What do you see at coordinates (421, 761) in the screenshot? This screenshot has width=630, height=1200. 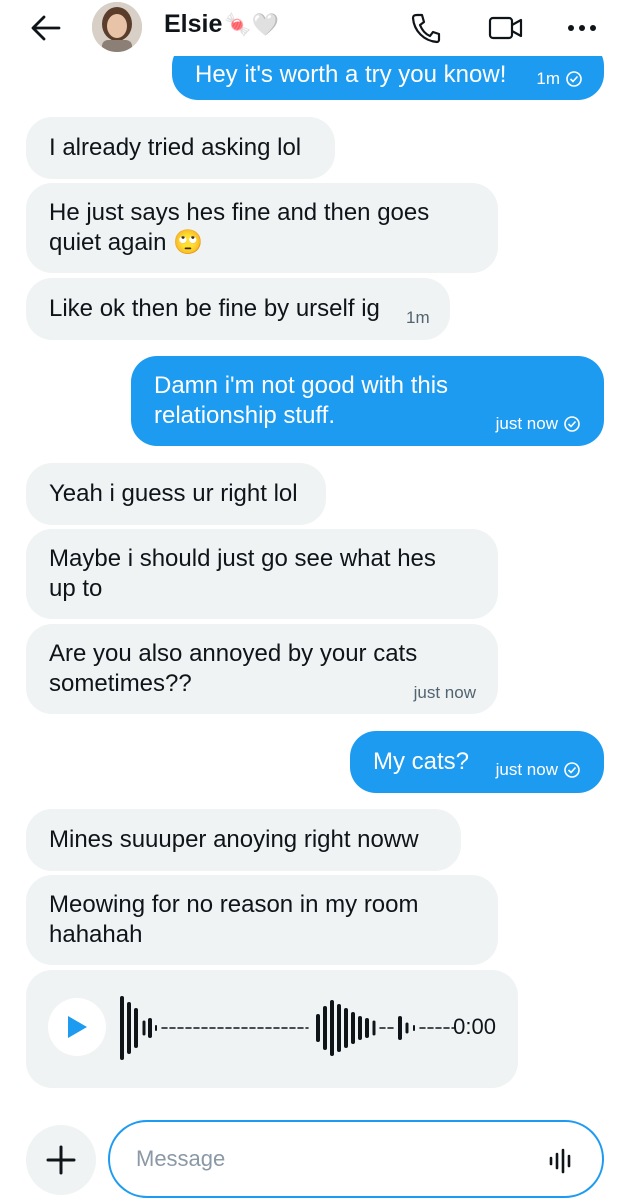 I see `message-text: My cats?` at bounding box center [421, 761].